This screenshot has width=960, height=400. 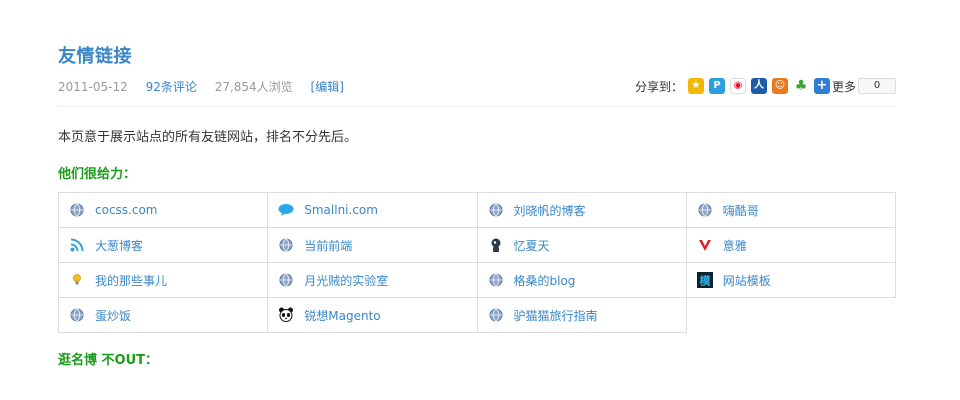 I want to click on friend-link: 月光贼的实验室, so click(x=346, y=280).